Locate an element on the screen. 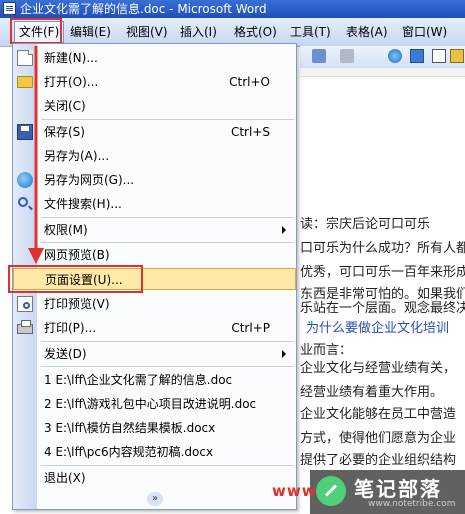 This screenshot has height=514, width=465. watermark: www 笔记部落 www.notetribe.com is located at coordinates (368, 492).